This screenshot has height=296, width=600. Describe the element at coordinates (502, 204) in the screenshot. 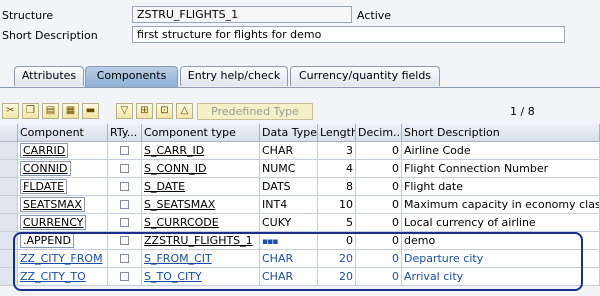

I see `short-description-text: Maximum capacity in economy class` at that location.